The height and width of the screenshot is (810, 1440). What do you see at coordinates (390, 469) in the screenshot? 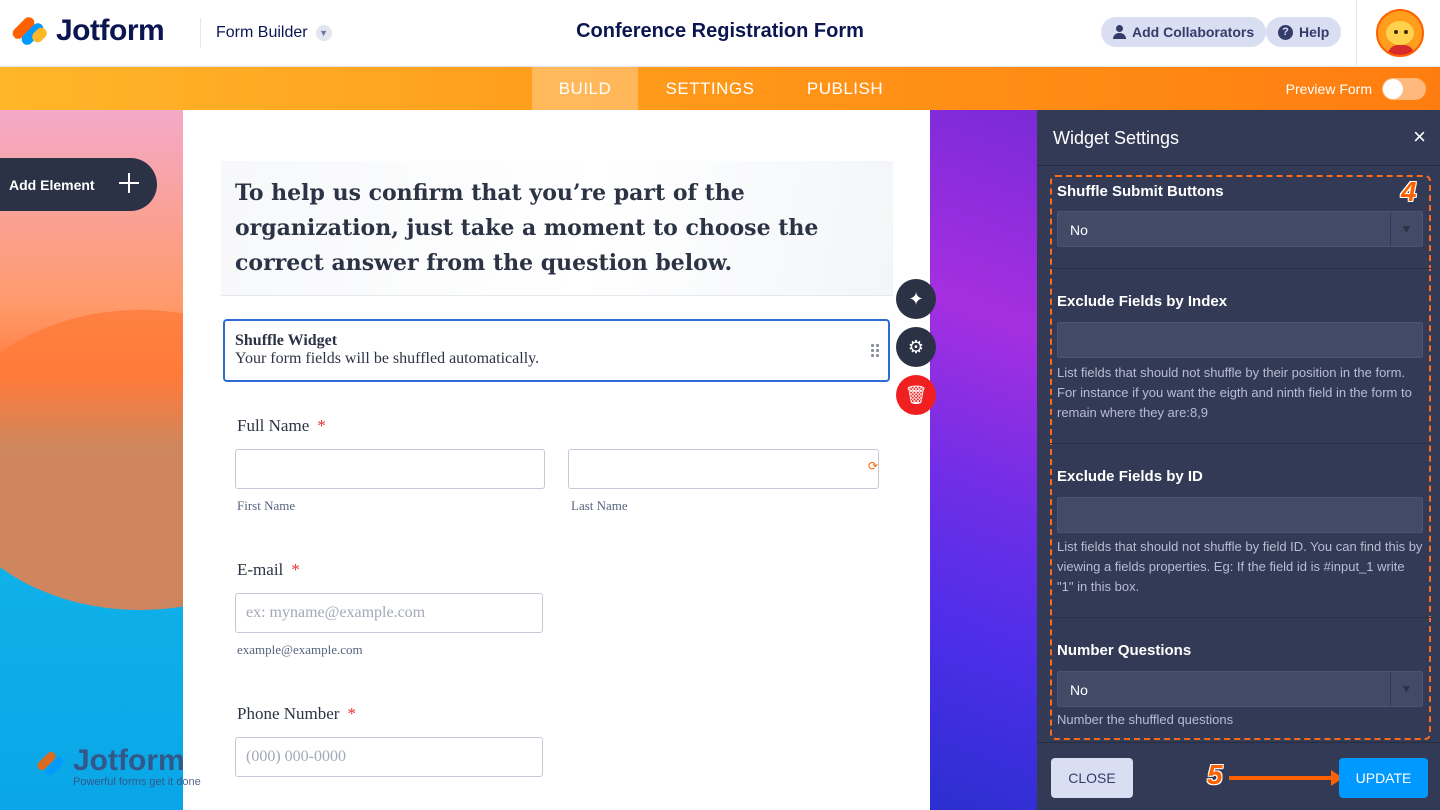
I see `first-name-input` at bounding box center [390, 469].